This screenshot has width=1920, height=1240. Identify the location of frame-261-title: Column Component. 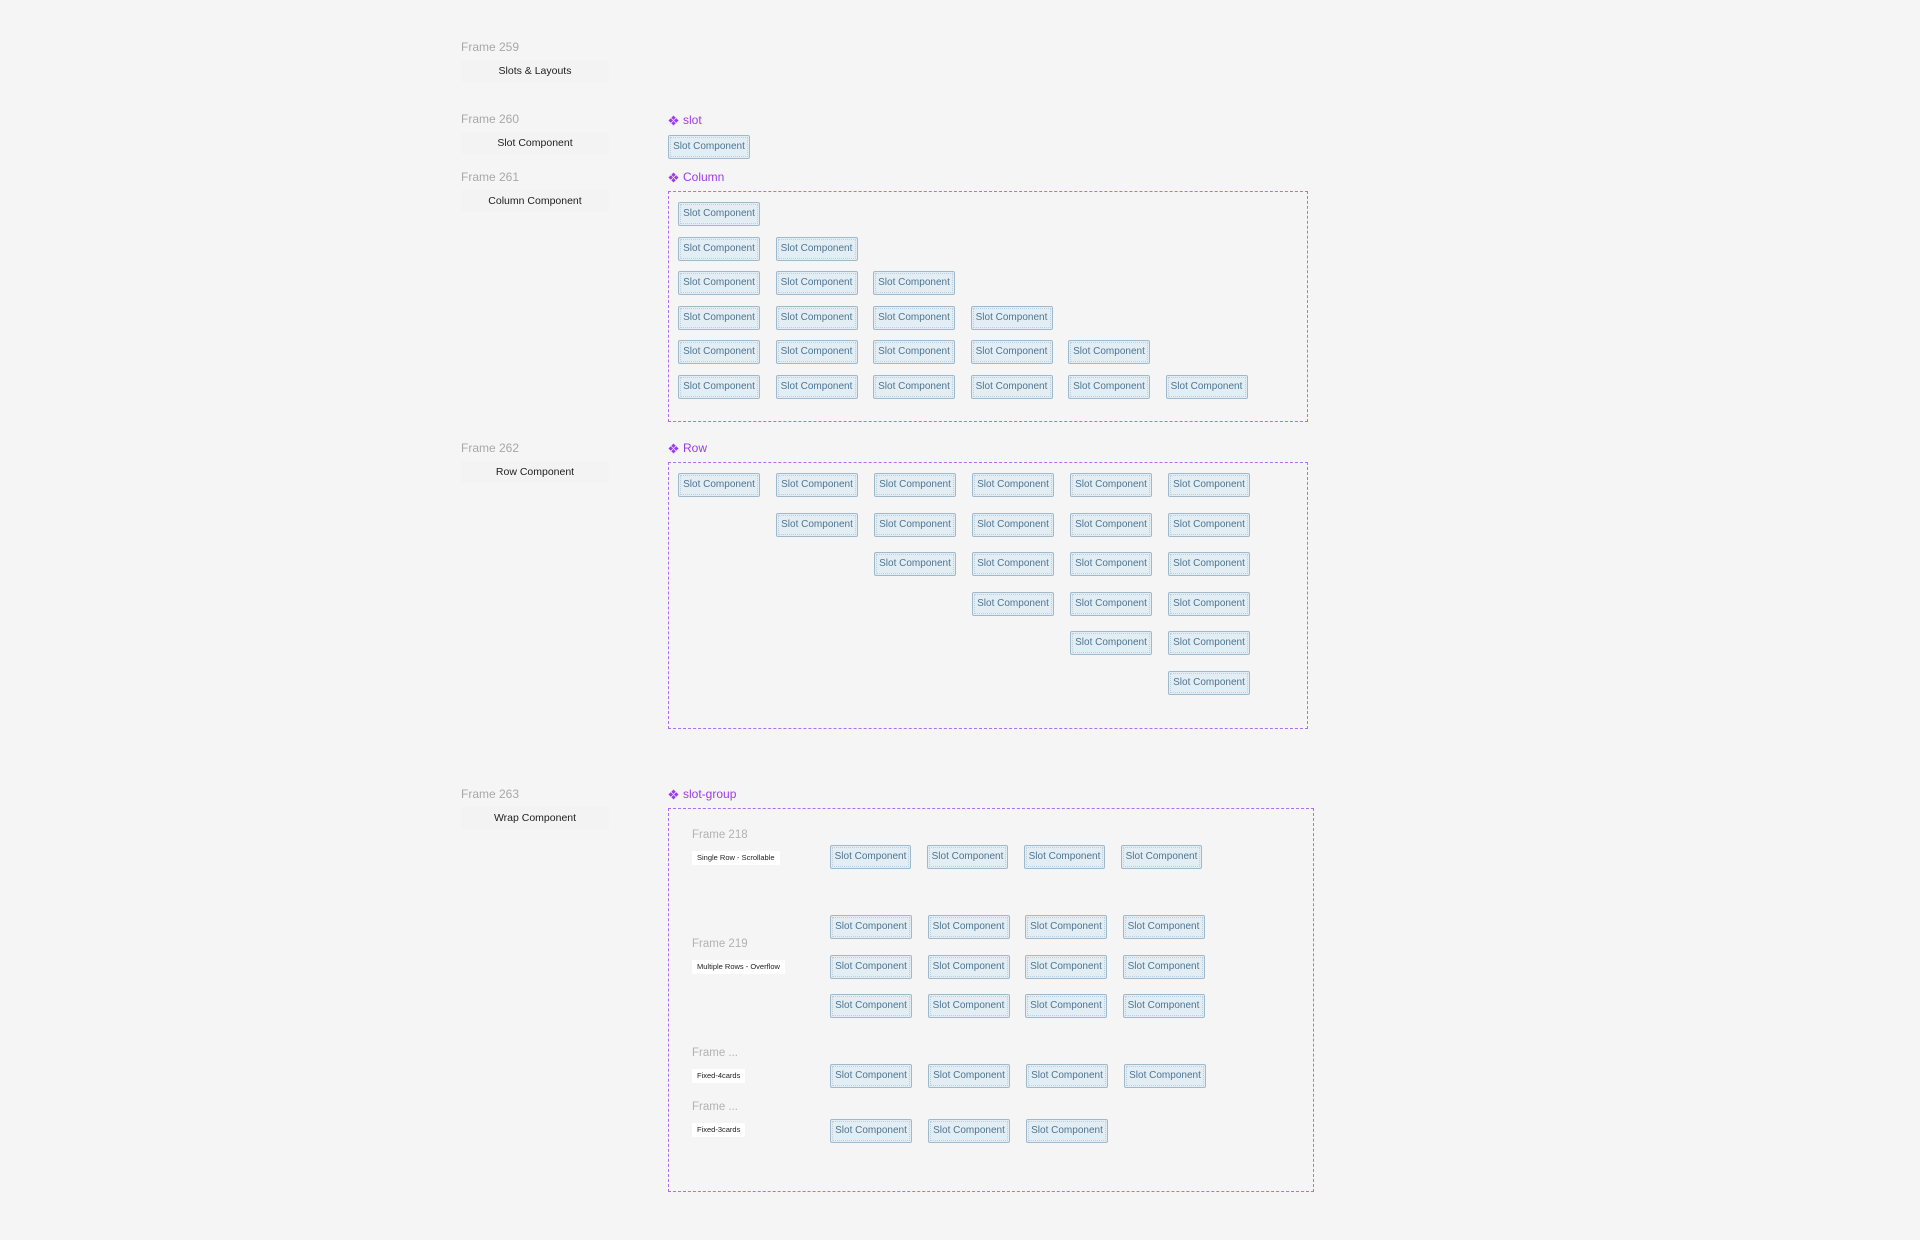
(535, 201).